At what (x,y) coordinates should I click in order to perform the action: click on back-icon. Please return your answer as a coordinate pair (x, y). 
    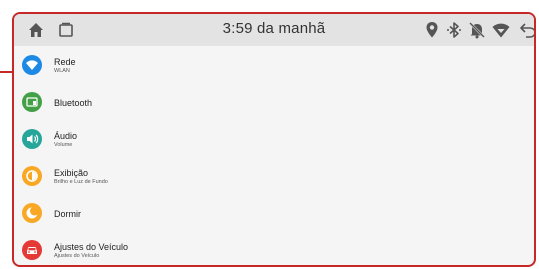
    Looking at the image, I should click on (526, 30).